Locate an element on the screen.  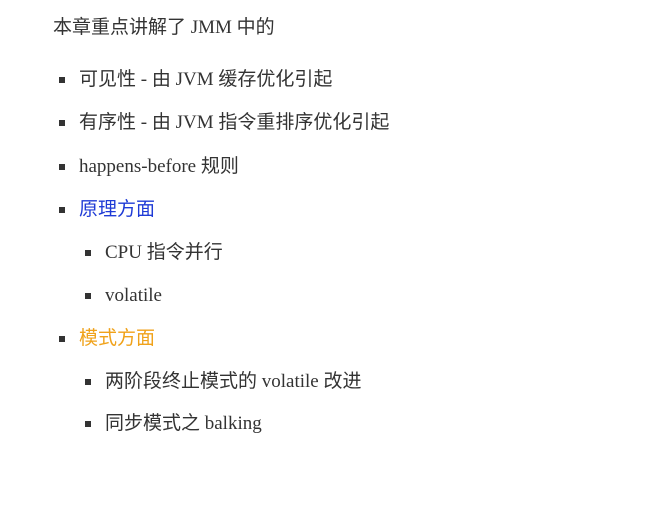
list-item-text: 模式方面 is located at coordinates (117, 338).